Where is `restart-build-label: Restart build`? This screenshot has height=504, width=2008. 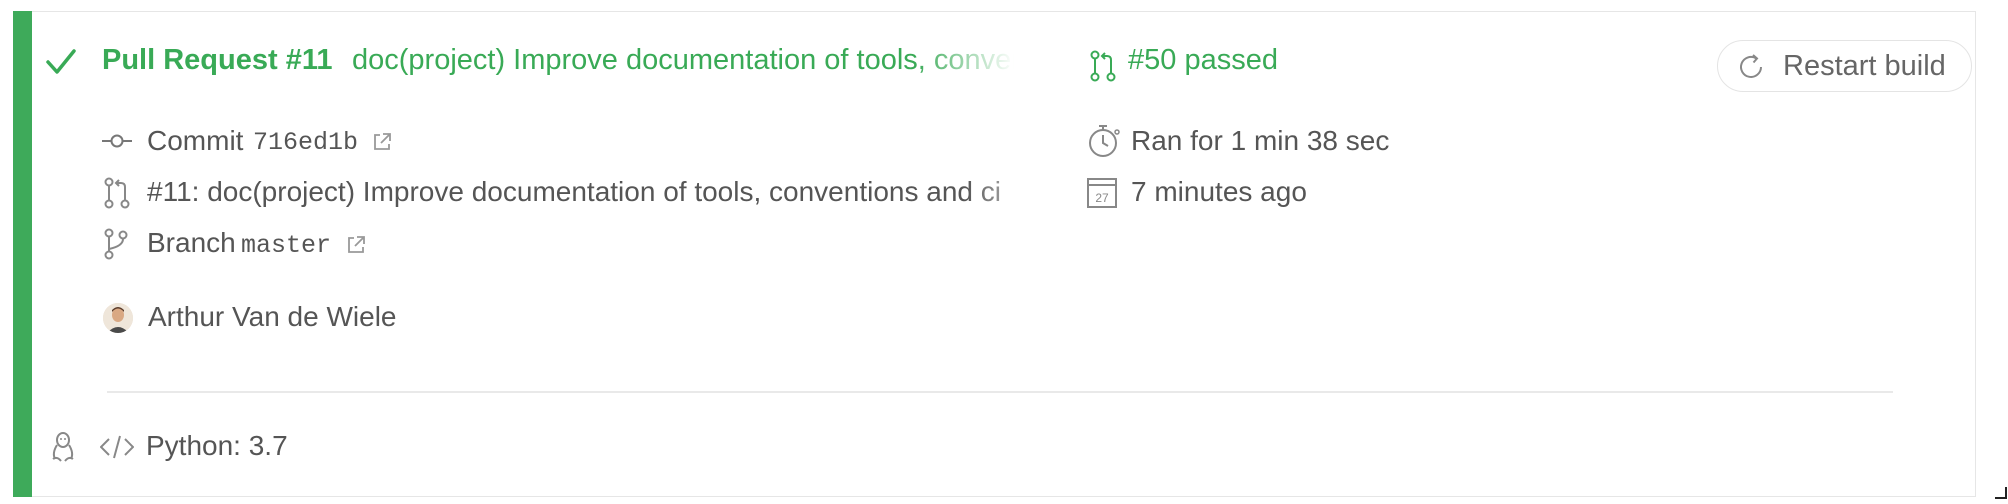
restart-build-label: Restart build is located at coordinates (1864, 66).